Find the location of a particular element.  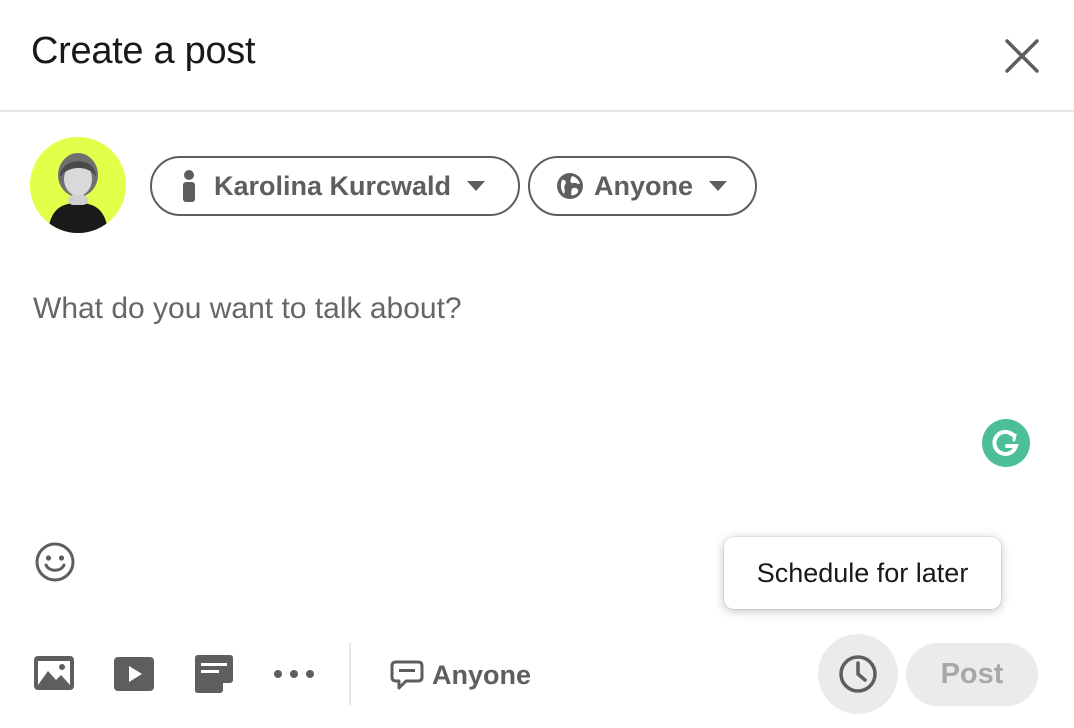

avatar is located at coordinates (78, 185).